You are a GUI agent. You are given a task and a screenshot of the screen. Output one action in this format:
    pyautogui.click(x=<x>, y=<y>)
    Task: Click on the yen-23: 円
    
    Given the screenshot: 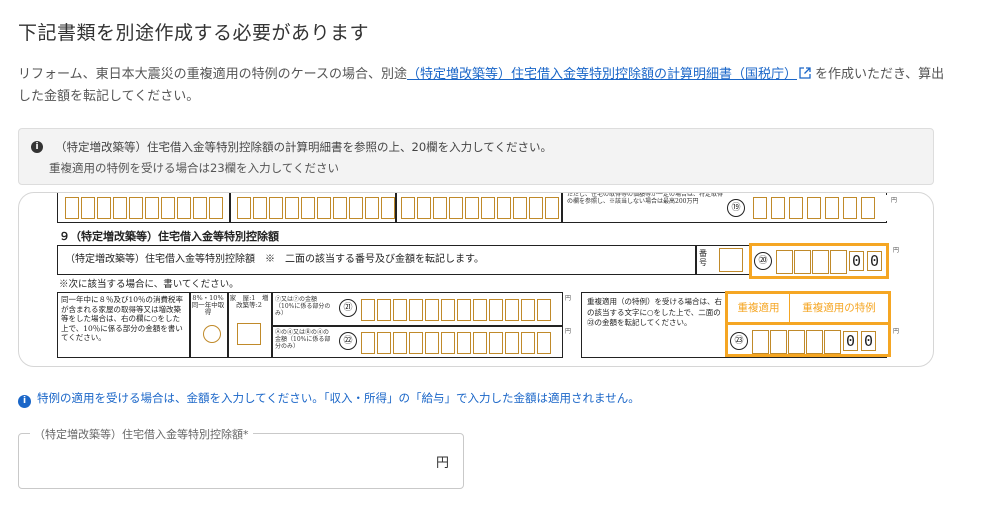 What is the action you would take?
    pyautogui.click(x=896, y=331)
    